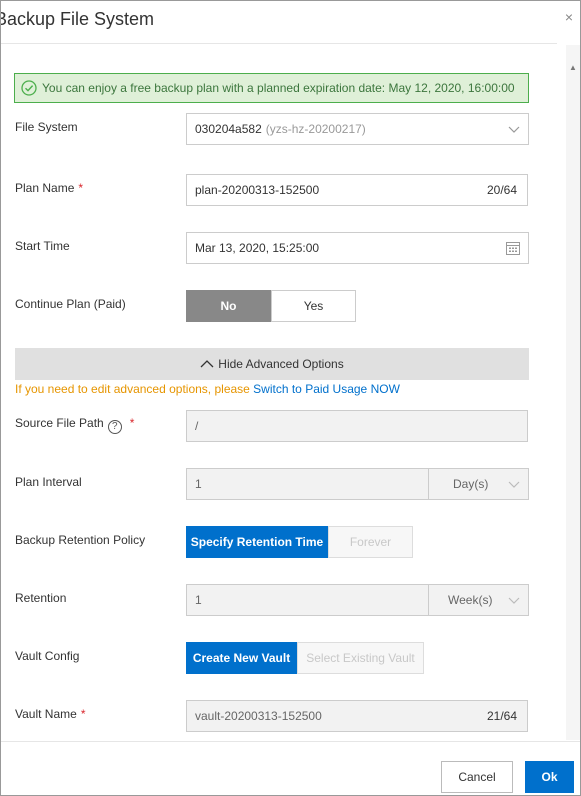 The height and width of the screenshot is (796, 581). Describe the element at coordinates (207, 364) in the screenshot. I see `chevron-up-icon` at that location.